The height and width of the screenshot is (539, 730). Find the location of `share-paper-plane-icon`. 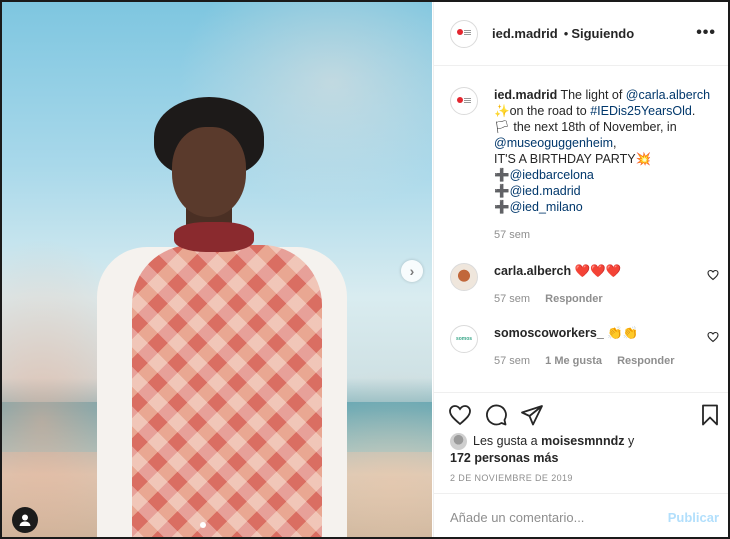

share-paper-plane-icon is located at coordinates (532, 415).